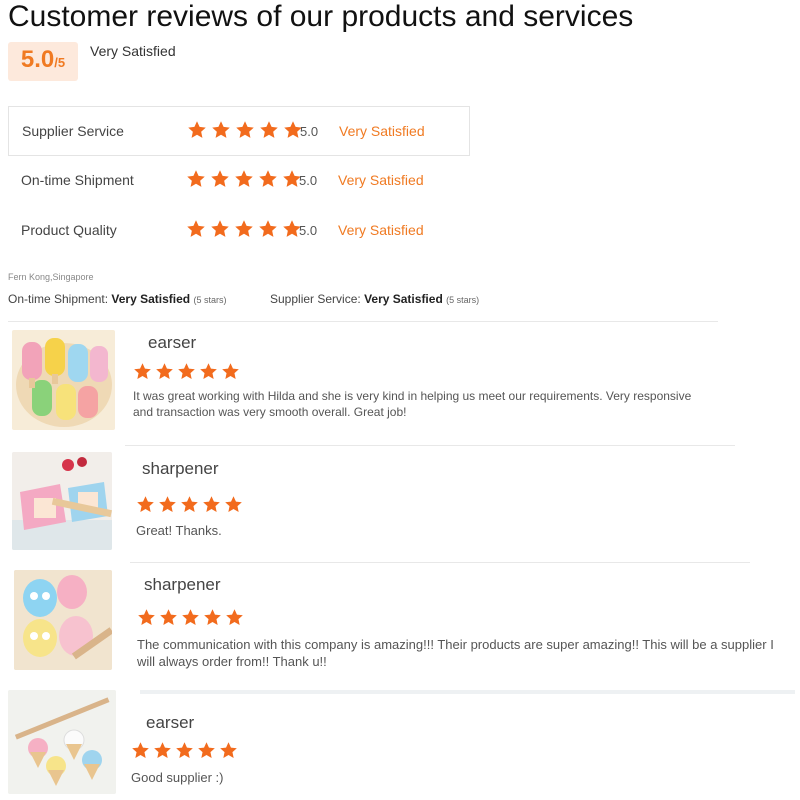 The width and height of the screenshot is (800, 800). What do you see at coordinates (177, 777) in the screenshot?
I see `review-text: Good supplier :)` at bounding box center [177, 777].